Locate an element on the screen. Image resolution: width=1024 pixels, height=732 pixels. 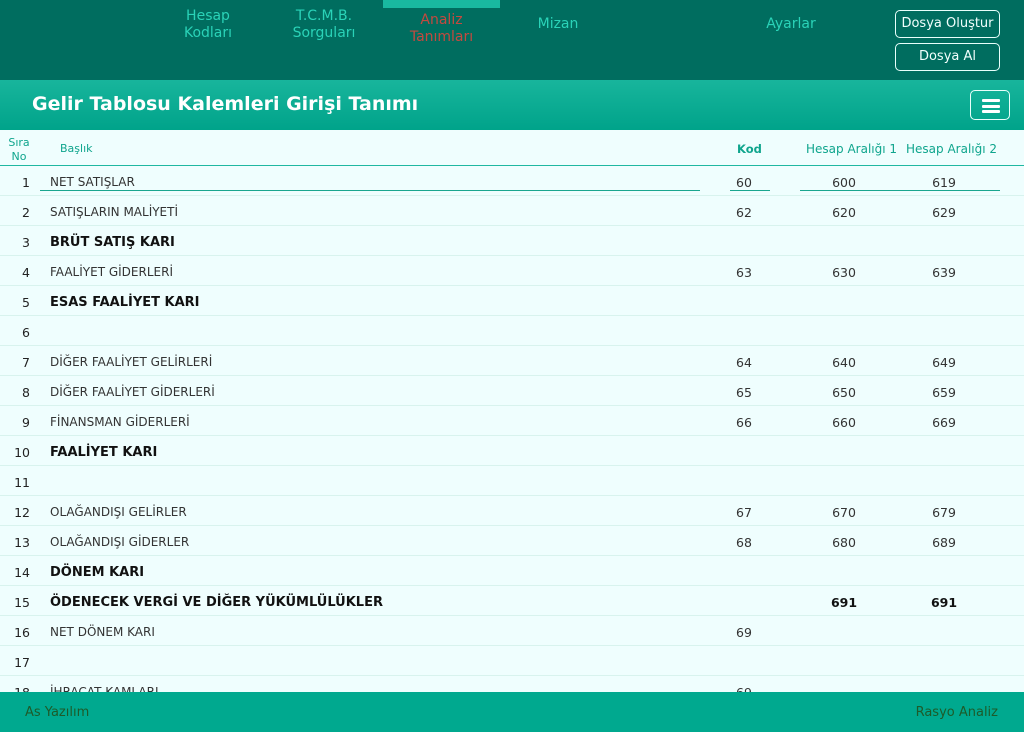
row-hesap-araligi-1: 691 is located at coordinates (844, 602).